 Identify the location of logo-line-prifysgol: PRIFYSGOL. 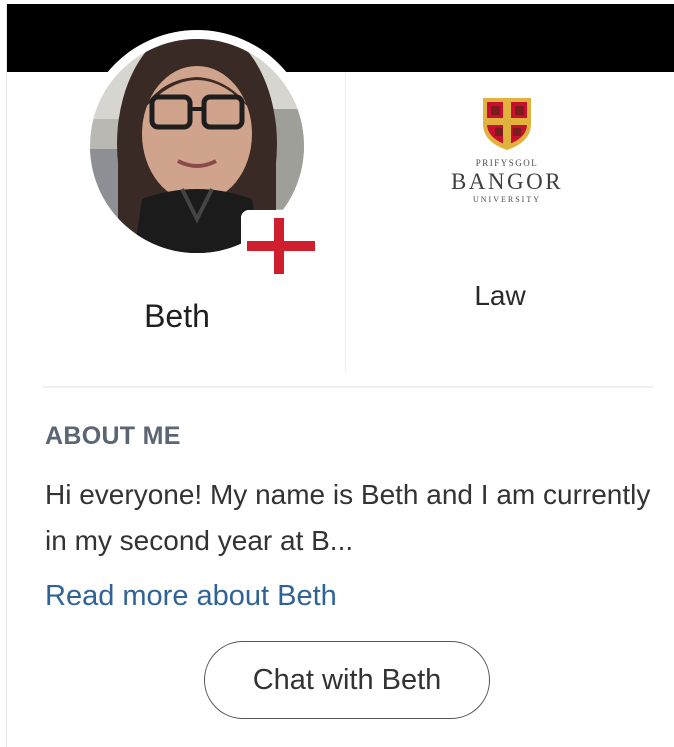
(507, 163).